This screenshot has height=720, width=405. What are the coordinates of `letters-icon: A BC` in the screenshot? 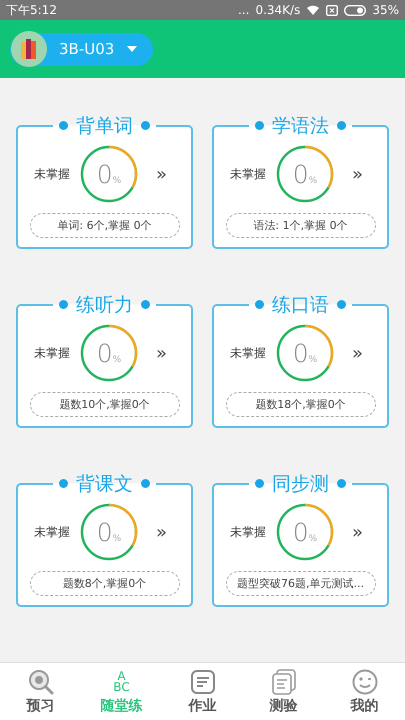 It's located at (121, 681).